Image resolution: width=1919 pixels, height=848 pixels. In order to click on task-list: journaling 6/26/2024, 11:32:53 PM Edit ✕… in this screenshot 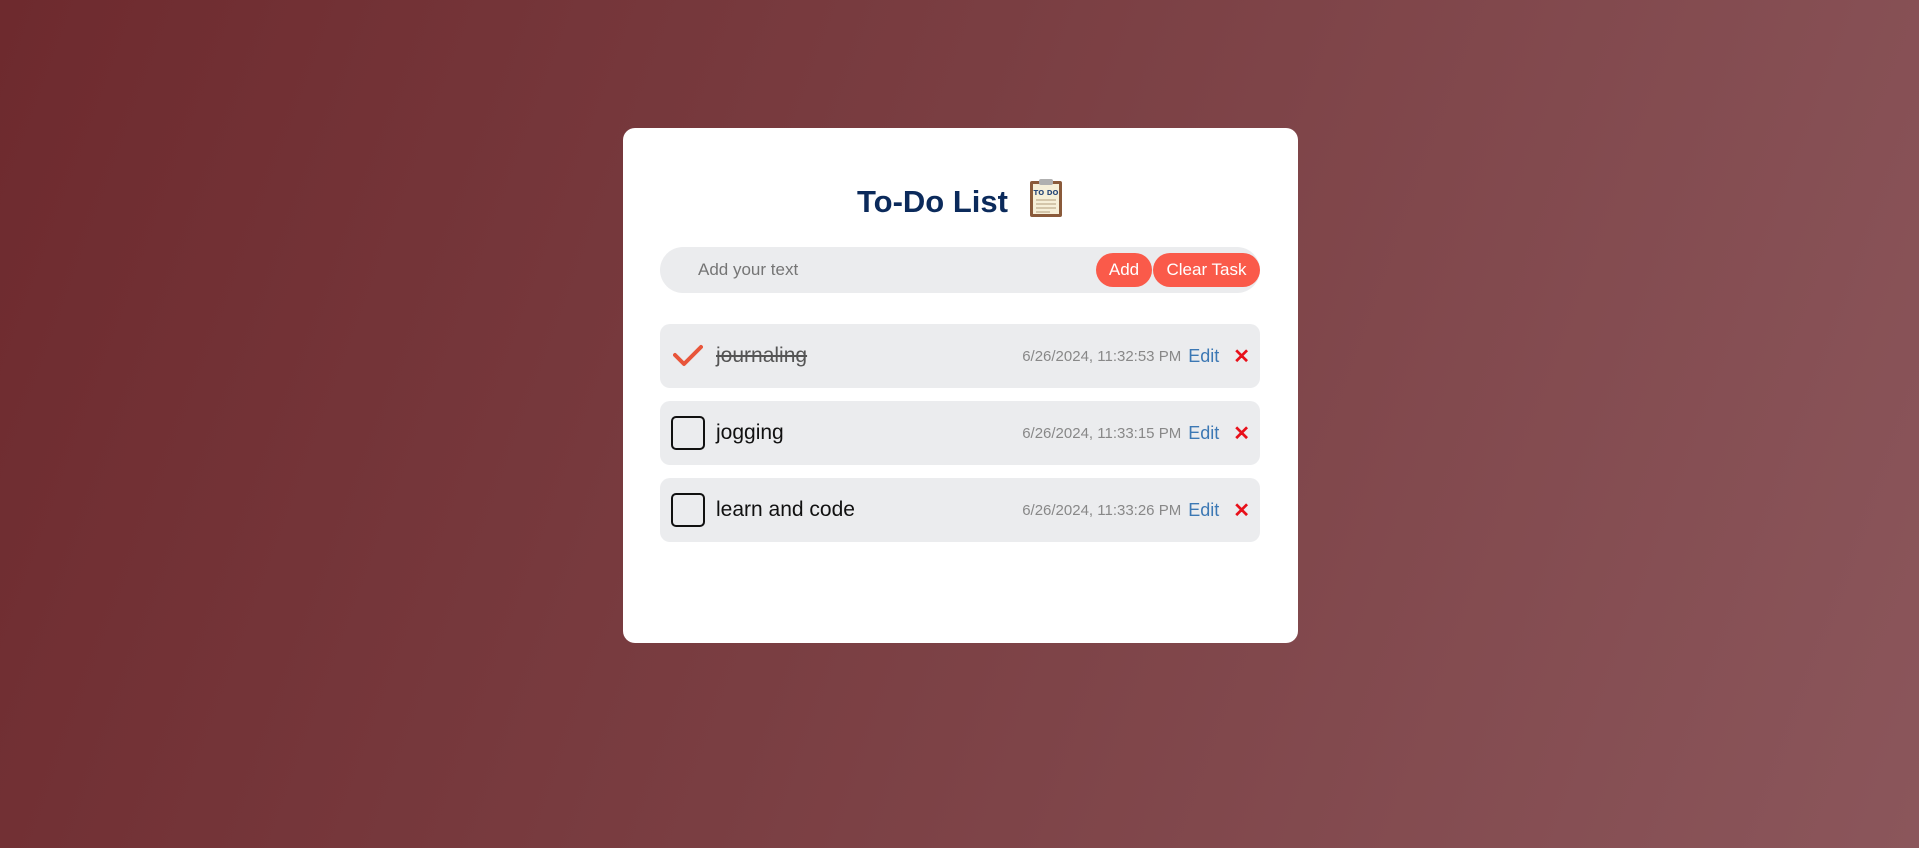, I will do `click(960, 439)`.